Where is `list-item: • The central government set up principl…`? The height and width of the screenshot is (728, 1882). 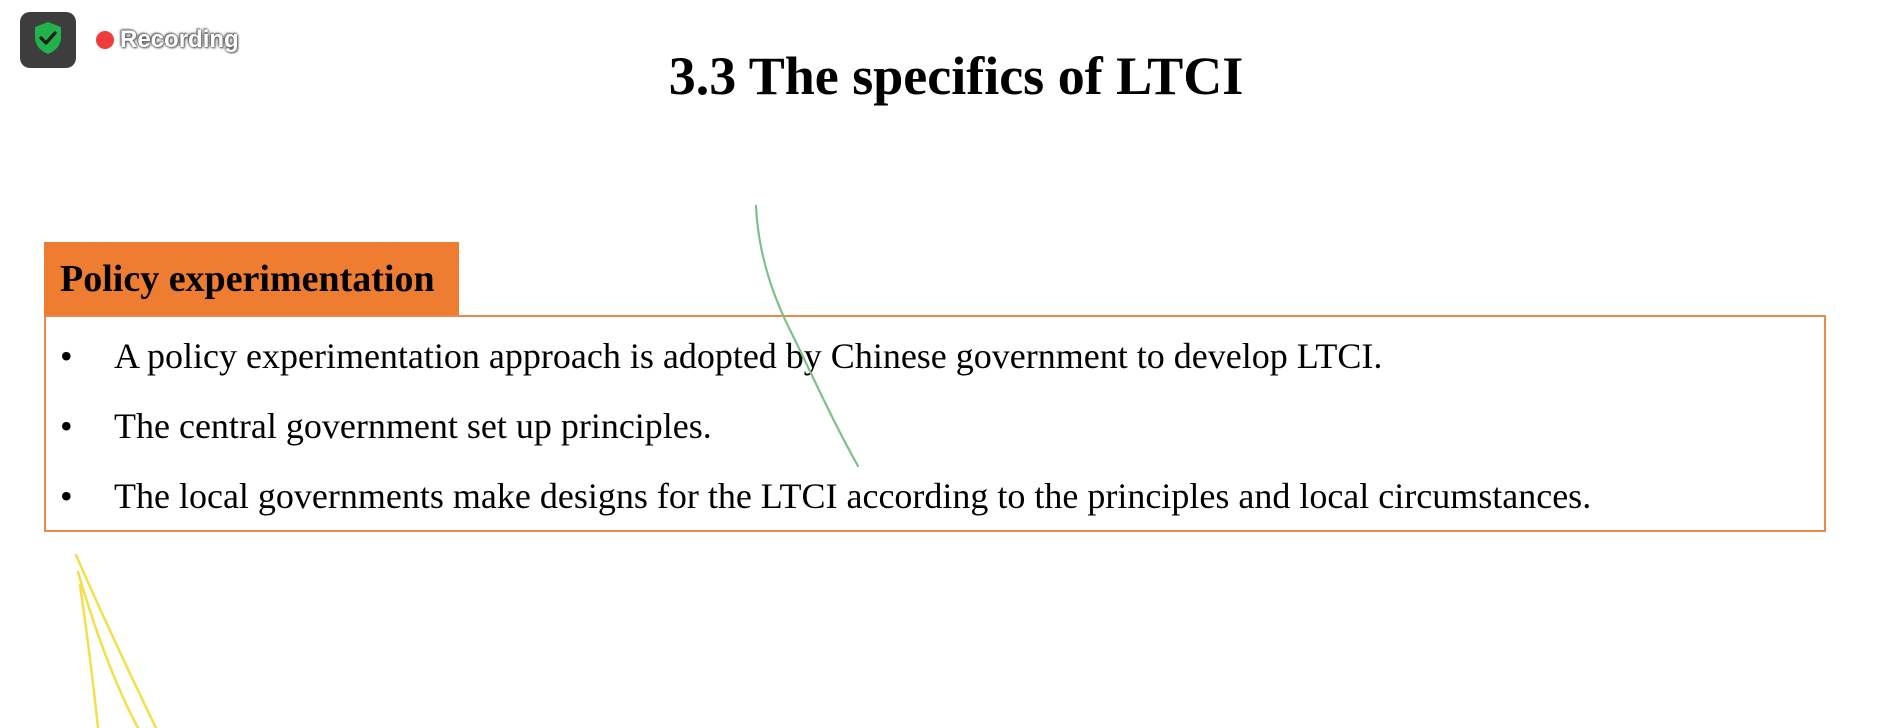 list-item: • The central government set up principl… is located at coordinates (386, 426).